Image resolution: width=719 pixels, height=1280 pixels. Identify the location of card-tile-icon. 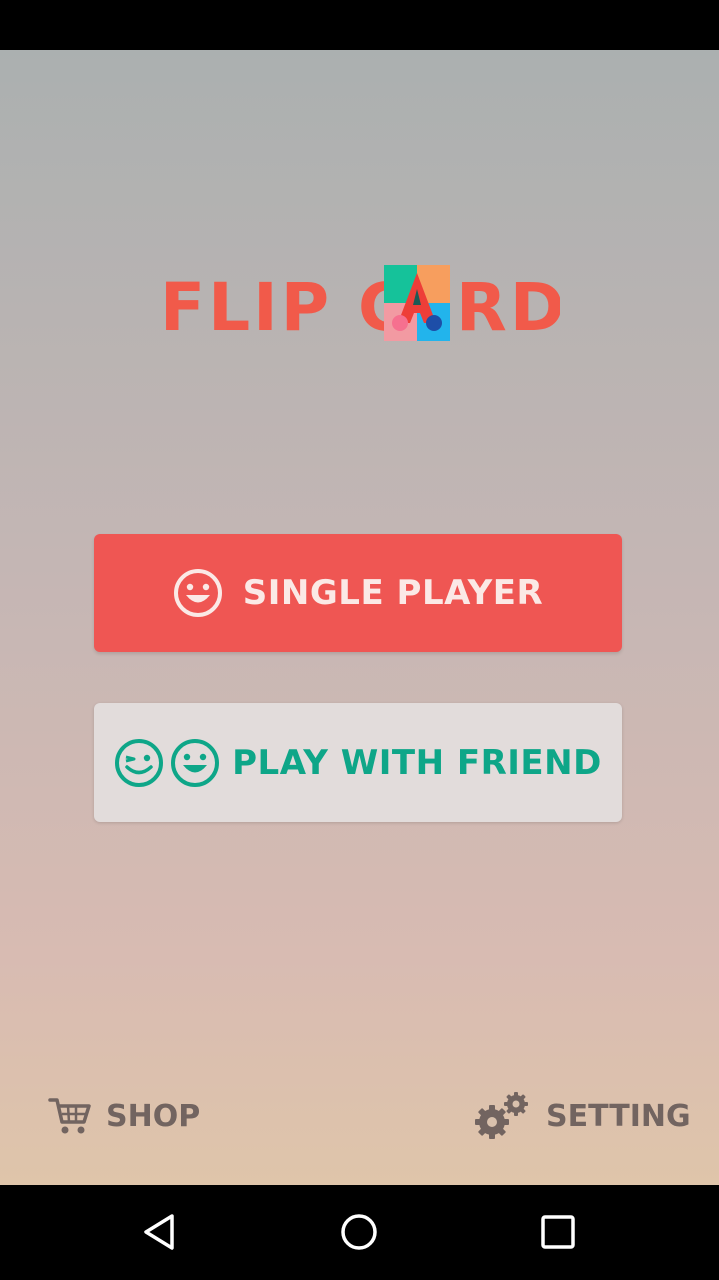
(416, 303).